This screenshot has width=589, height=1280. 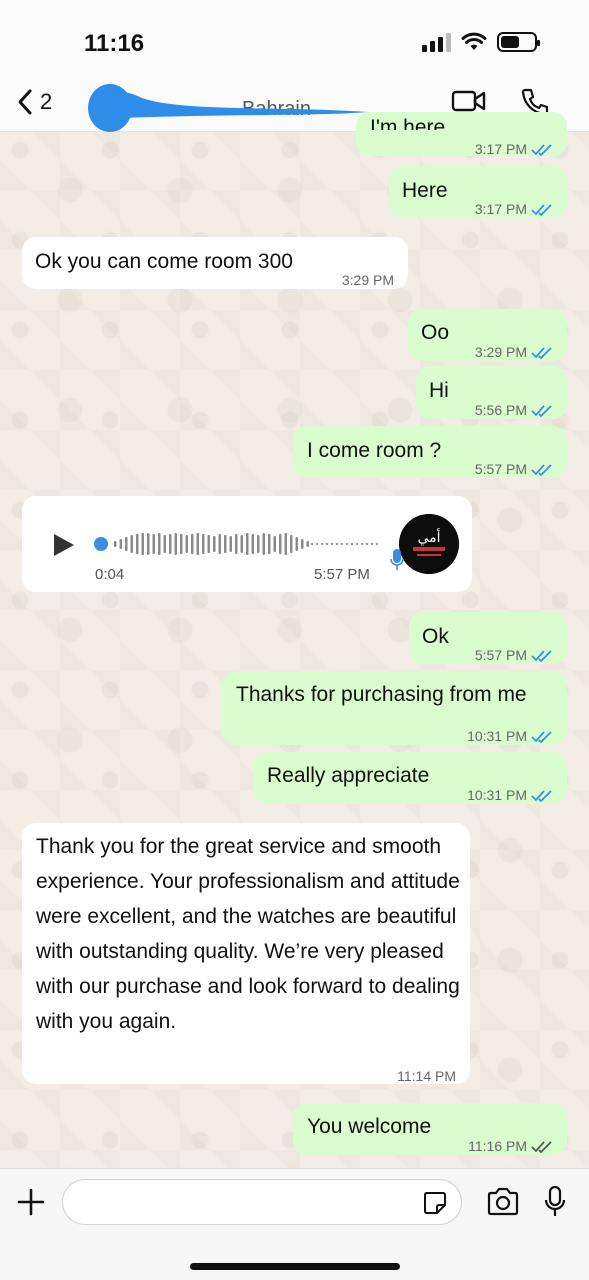 I want to click on message-time: 11:16 PM, so click(x=497, y=1146).